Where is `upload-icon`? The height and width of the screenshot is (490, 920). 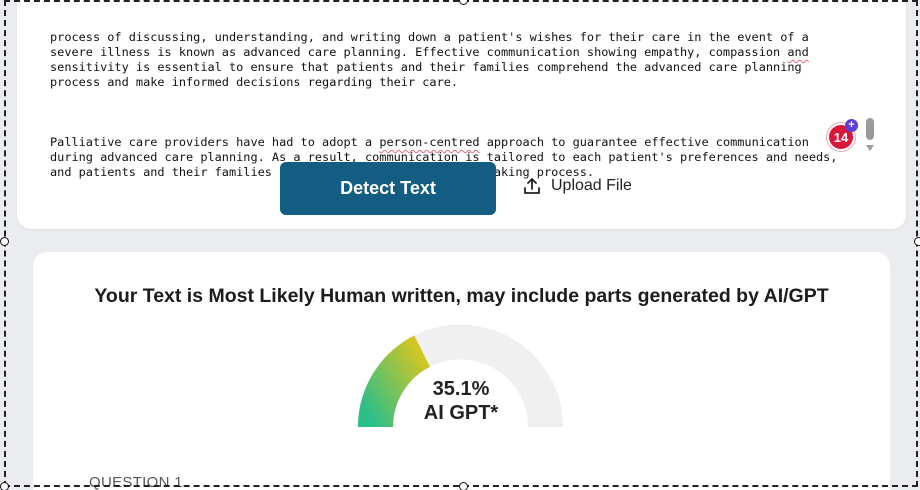
upload-icon is located at coordinates (532, 186).